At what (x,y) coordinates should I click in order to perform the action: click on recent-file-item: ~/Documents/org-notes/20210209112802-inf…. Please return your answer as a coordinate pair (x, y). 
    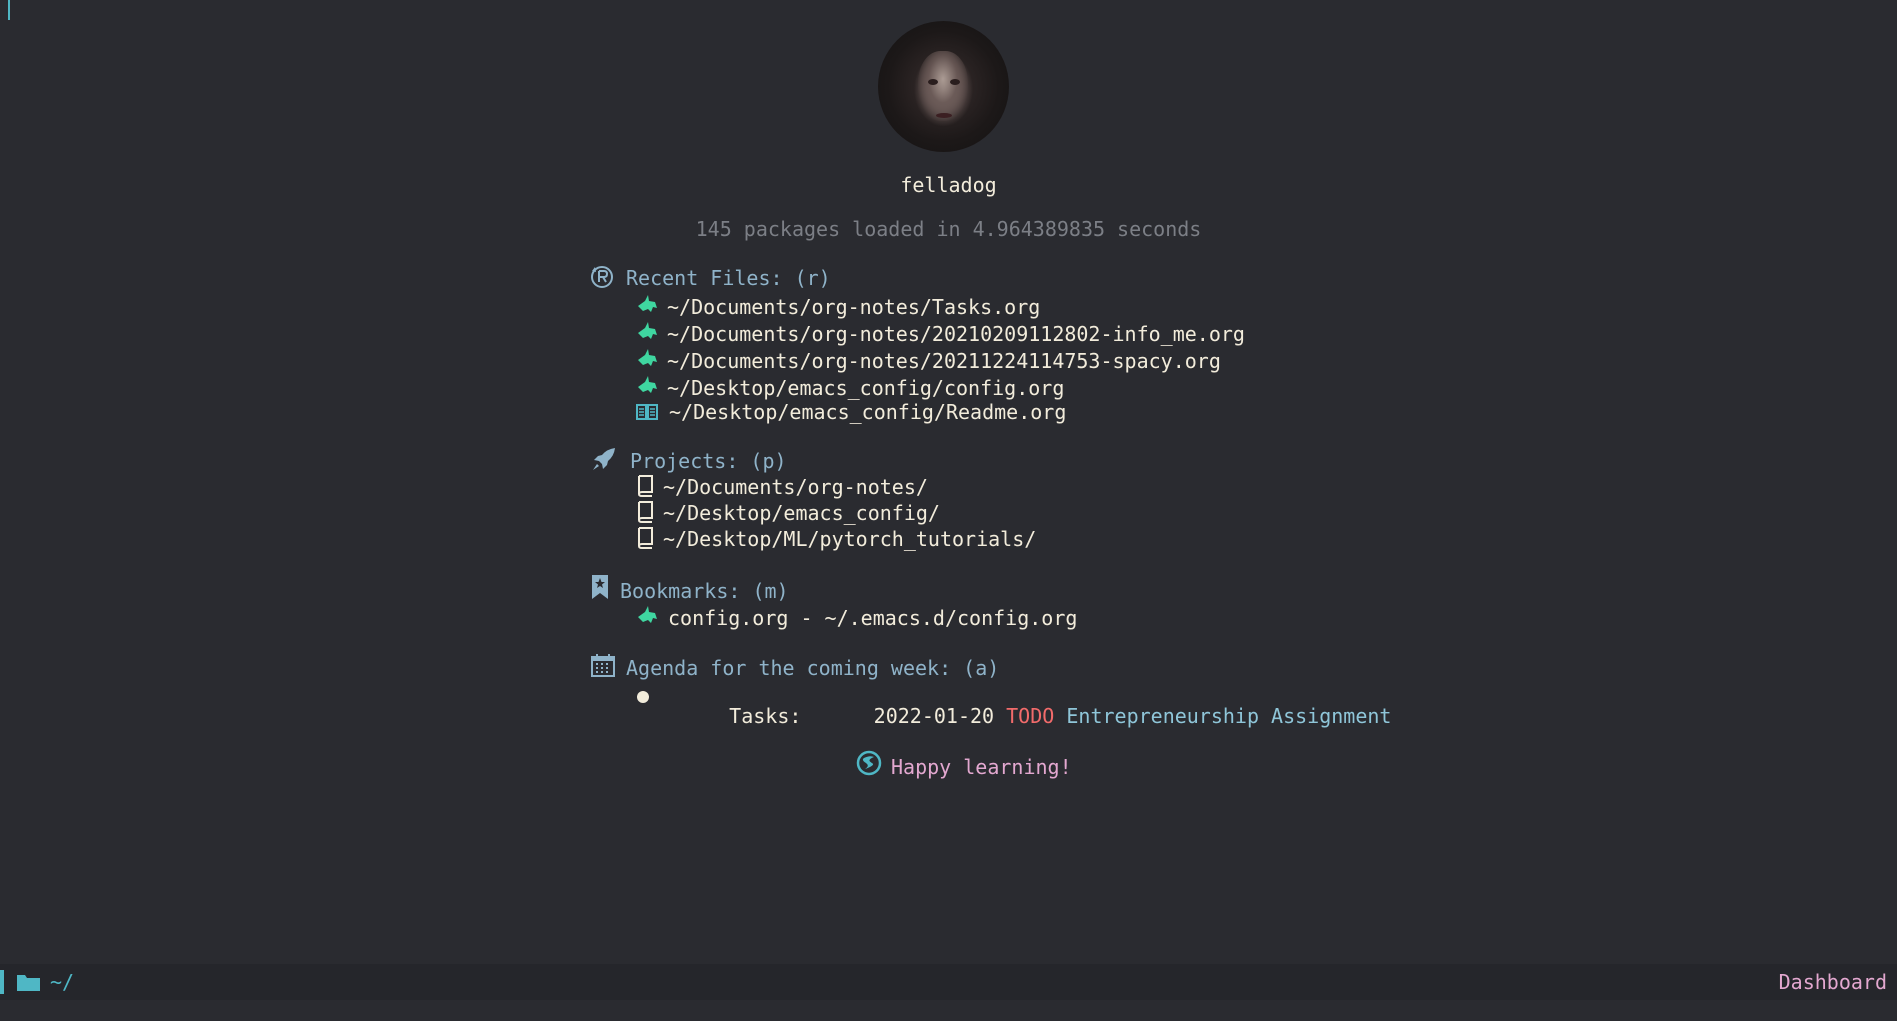
    Looking at the image, I should click on (956, 334).